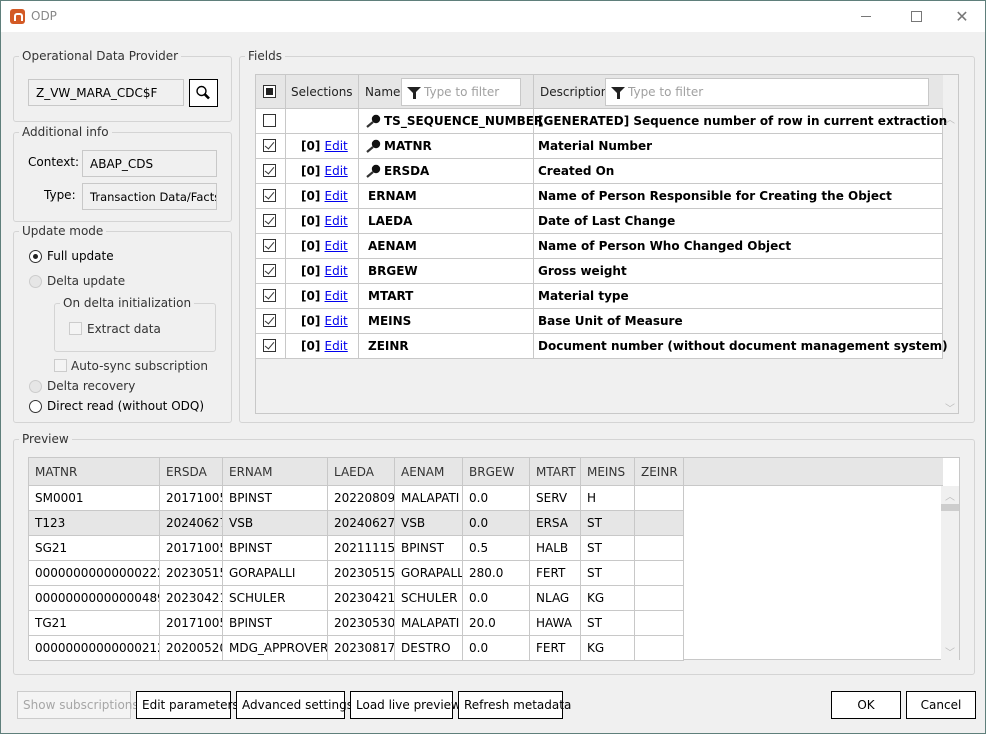 The height and width of the screenshot is (734, 986). Describe the element at coordinates (738, 221) in the screenshot. I see `field-description-cell: Date of Last Change` at that location.